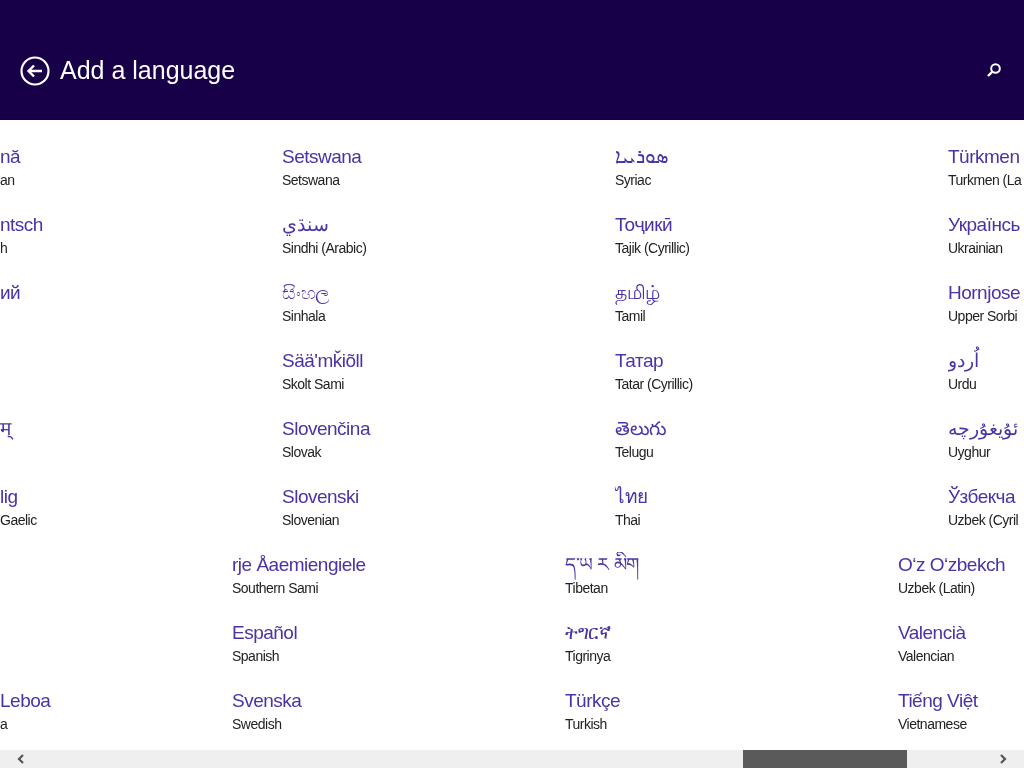 This screenshot has height=768, width=1024. Describe the element at coordinates (628, 520) in the screenshot. I see `language-english-name: Thai` at that location.